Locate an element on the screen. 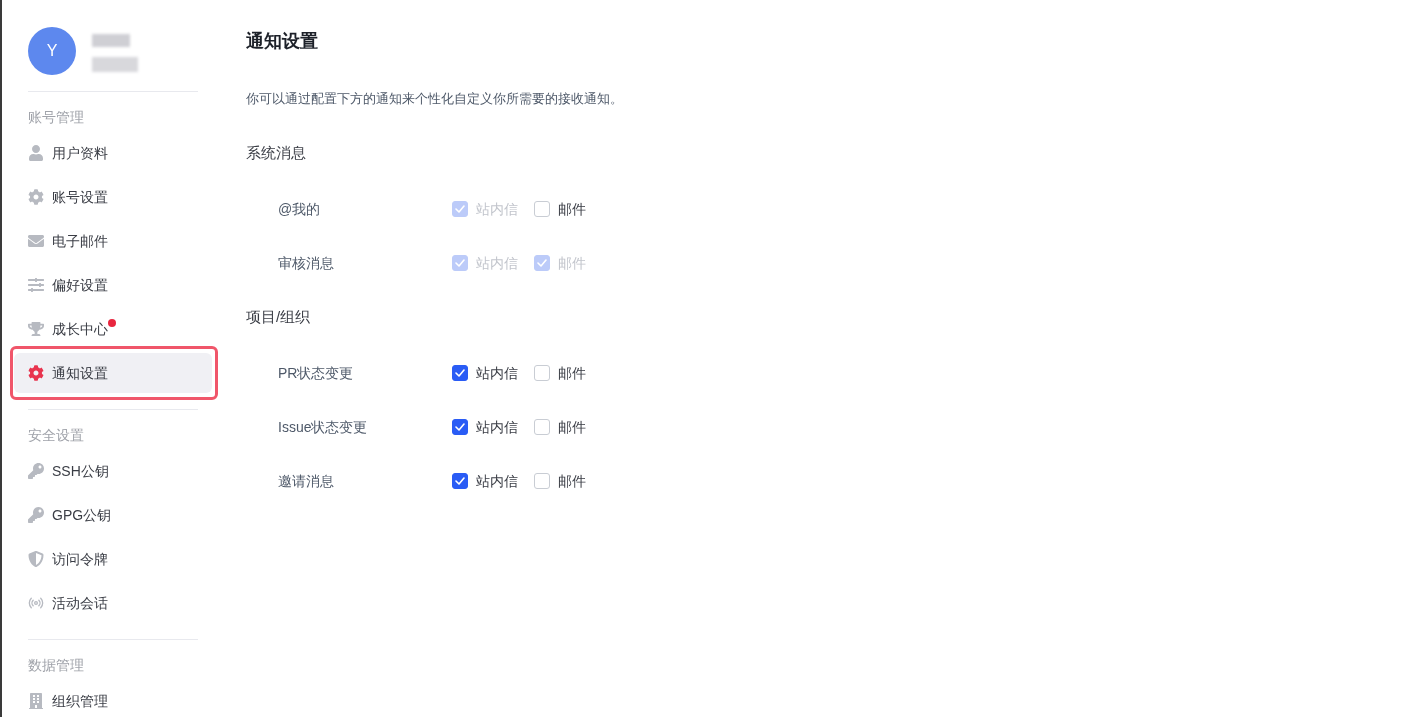 Image resolution: width=1426 pixels, height=717 pixels. nav-item: 偏好设置 is located at coordinates (113, 285).